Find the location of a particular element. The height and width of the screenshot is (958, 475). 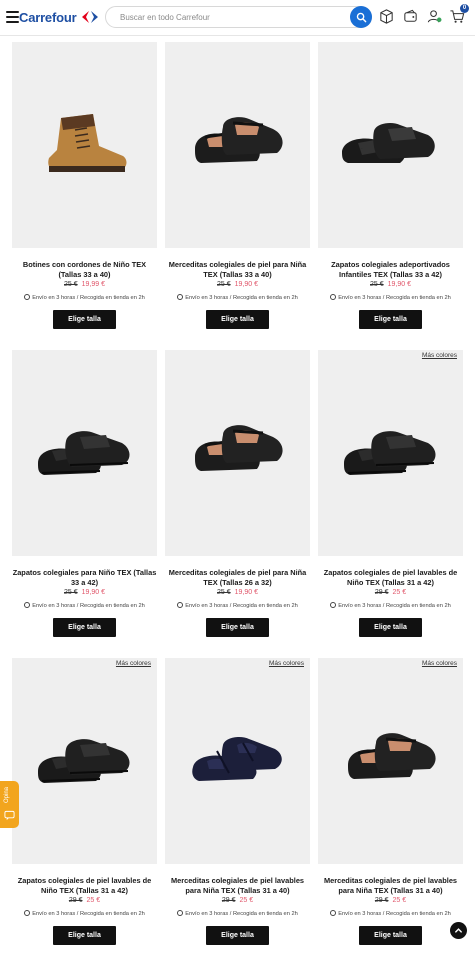

carrefour-logo-icon is located at coordinates (90, 17).